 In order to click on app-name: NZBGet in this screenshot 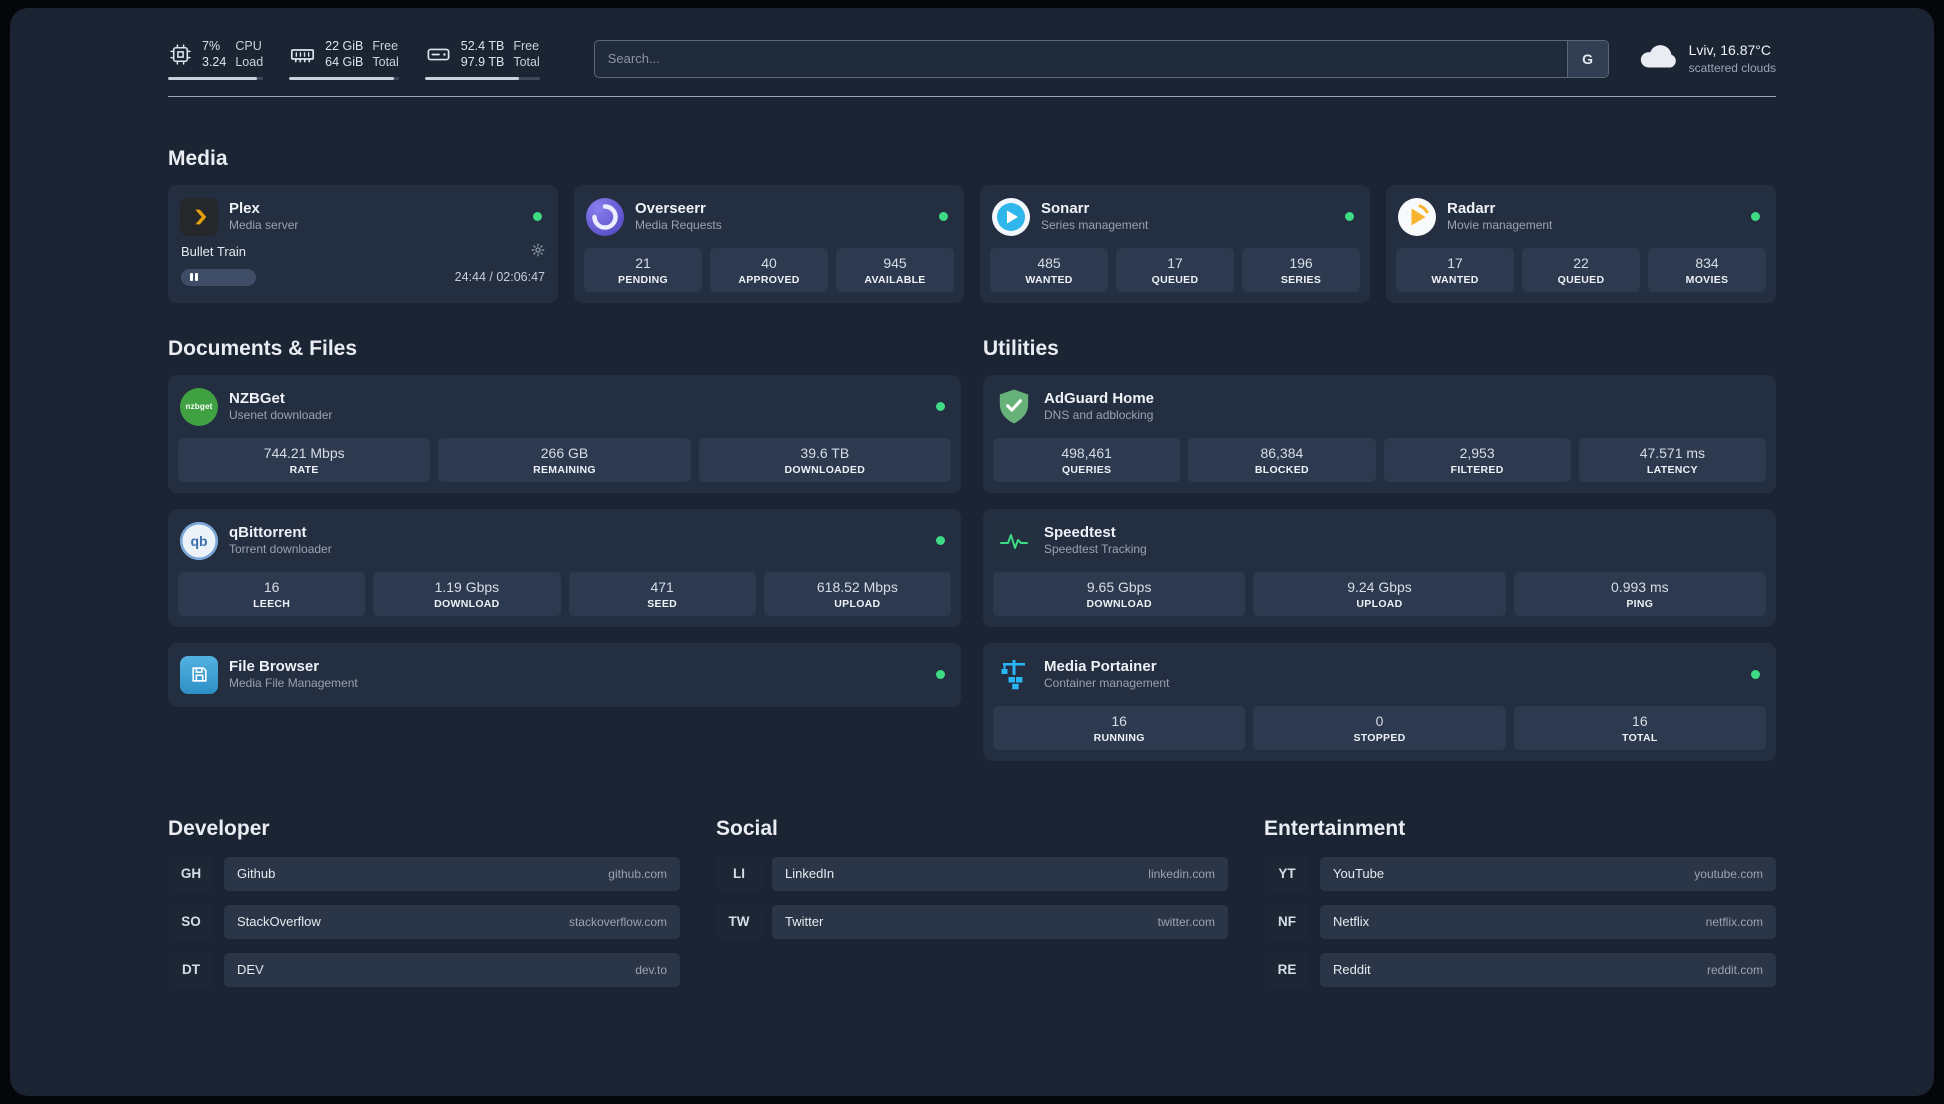, I will do `click(257, 398)`.